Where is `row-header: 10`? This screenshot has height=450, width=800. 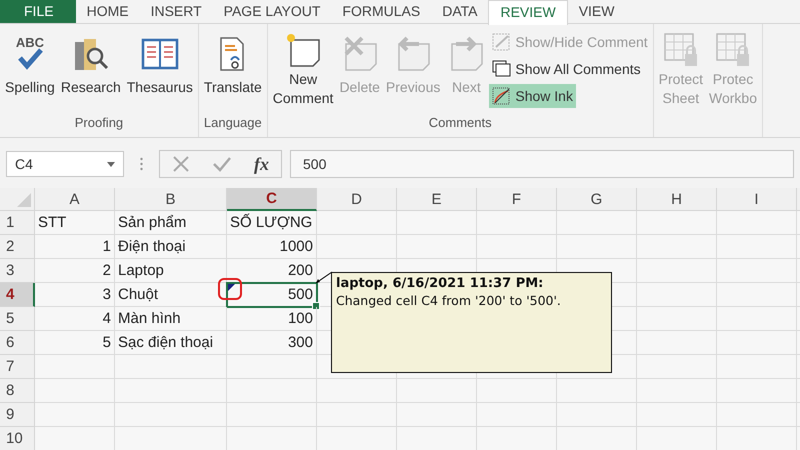 row-header: 10 is located at coordinates (17, 438).